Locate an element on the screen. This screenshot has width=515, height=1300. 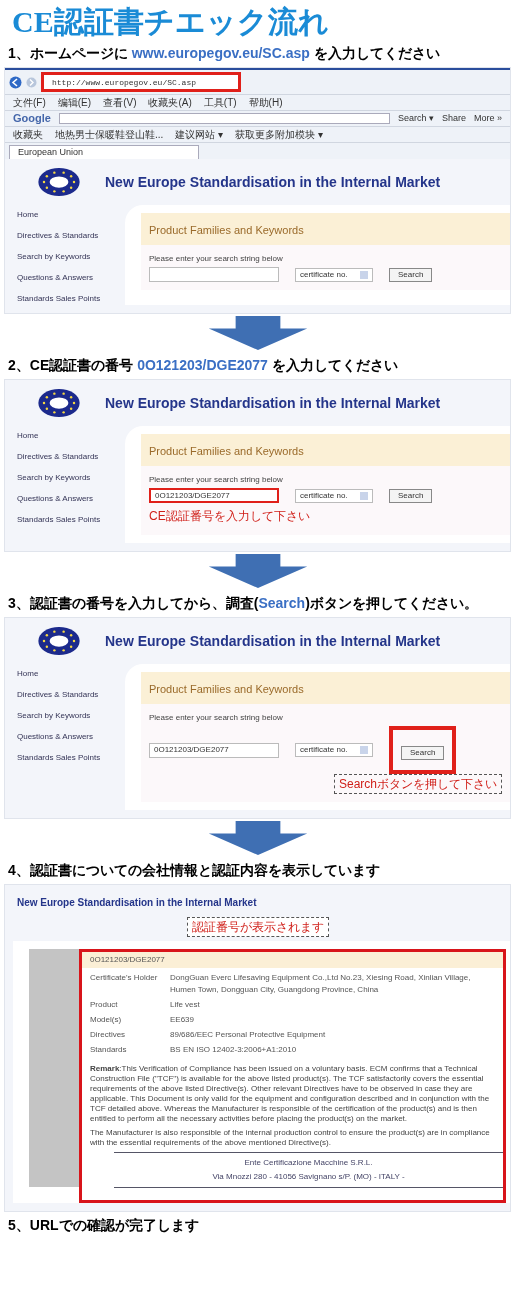
menu-item: 文件(F) is located at coordinates (29, 102).